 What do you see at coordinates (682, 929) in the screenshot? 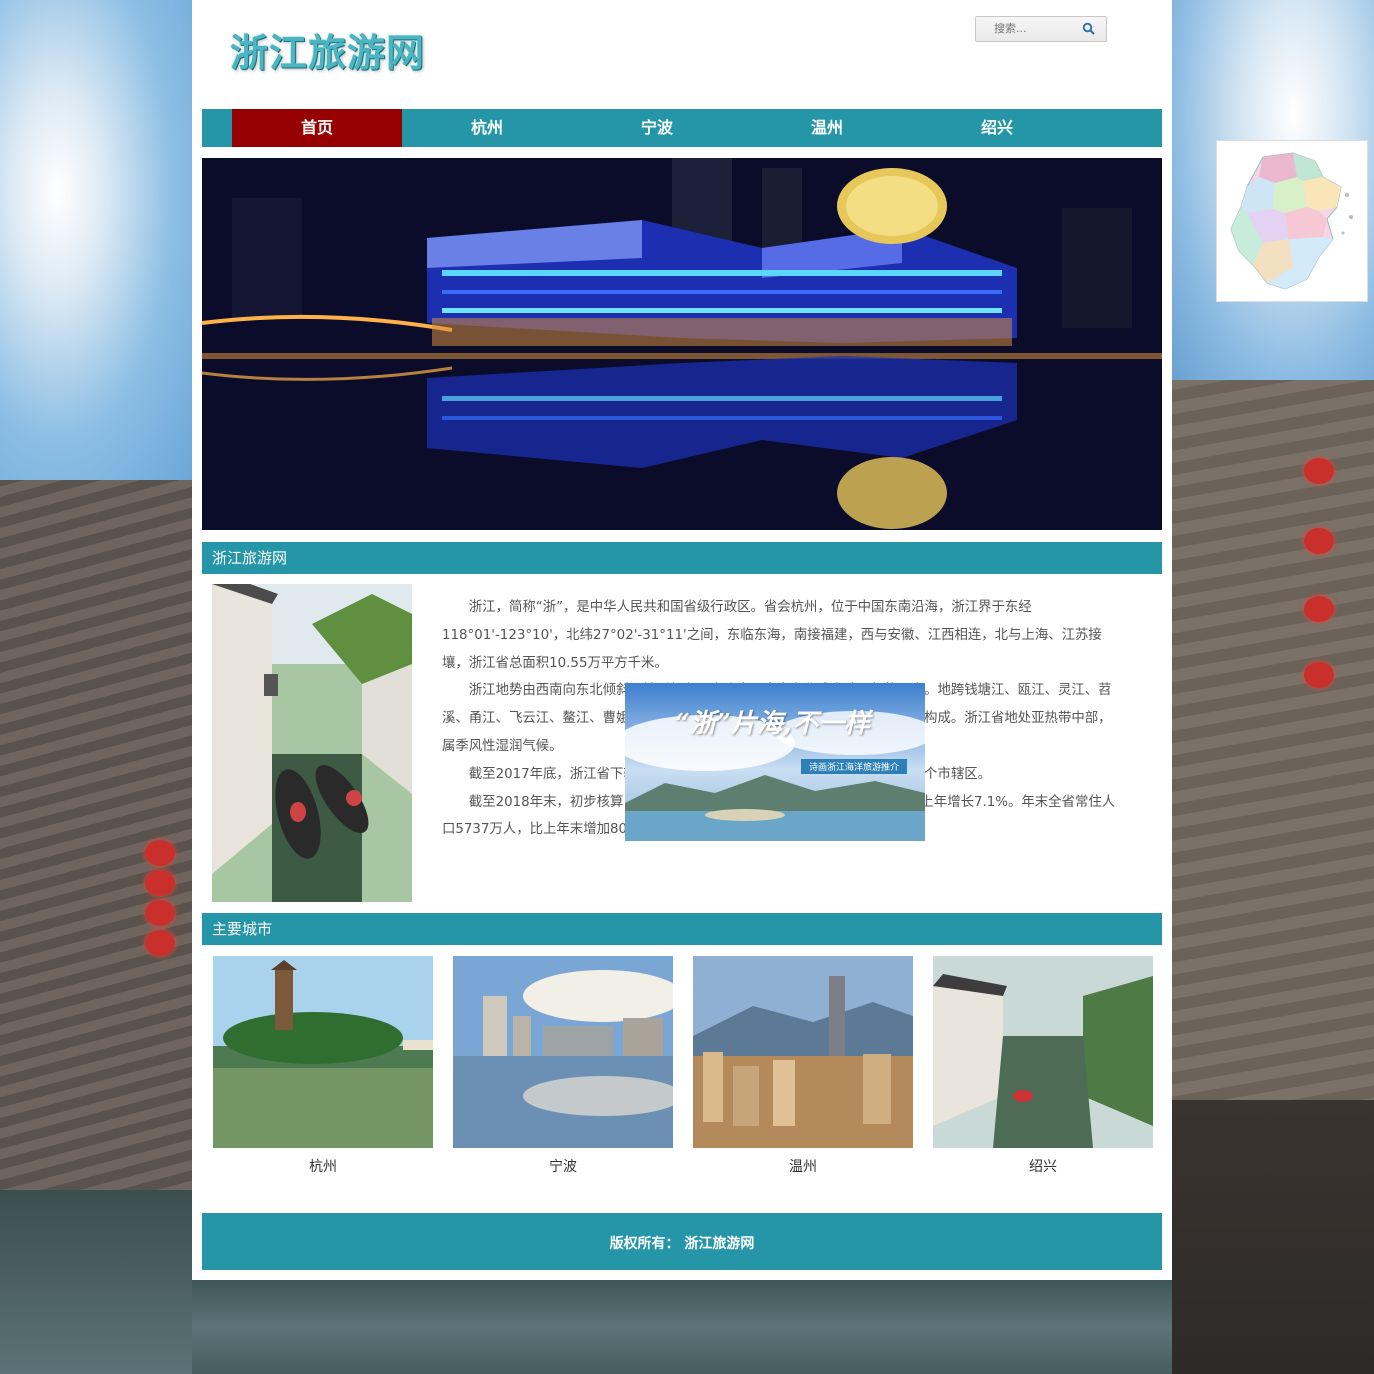
I see `cities-section-title: 主要城市` at bounding box center [682, 929].